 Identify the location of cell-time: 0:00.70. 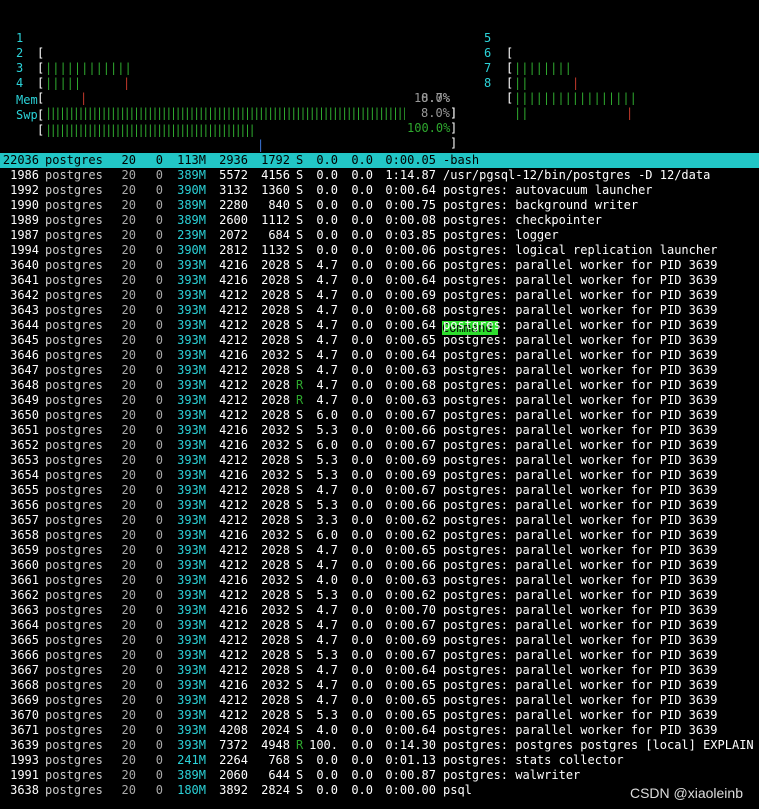
(410, 610).